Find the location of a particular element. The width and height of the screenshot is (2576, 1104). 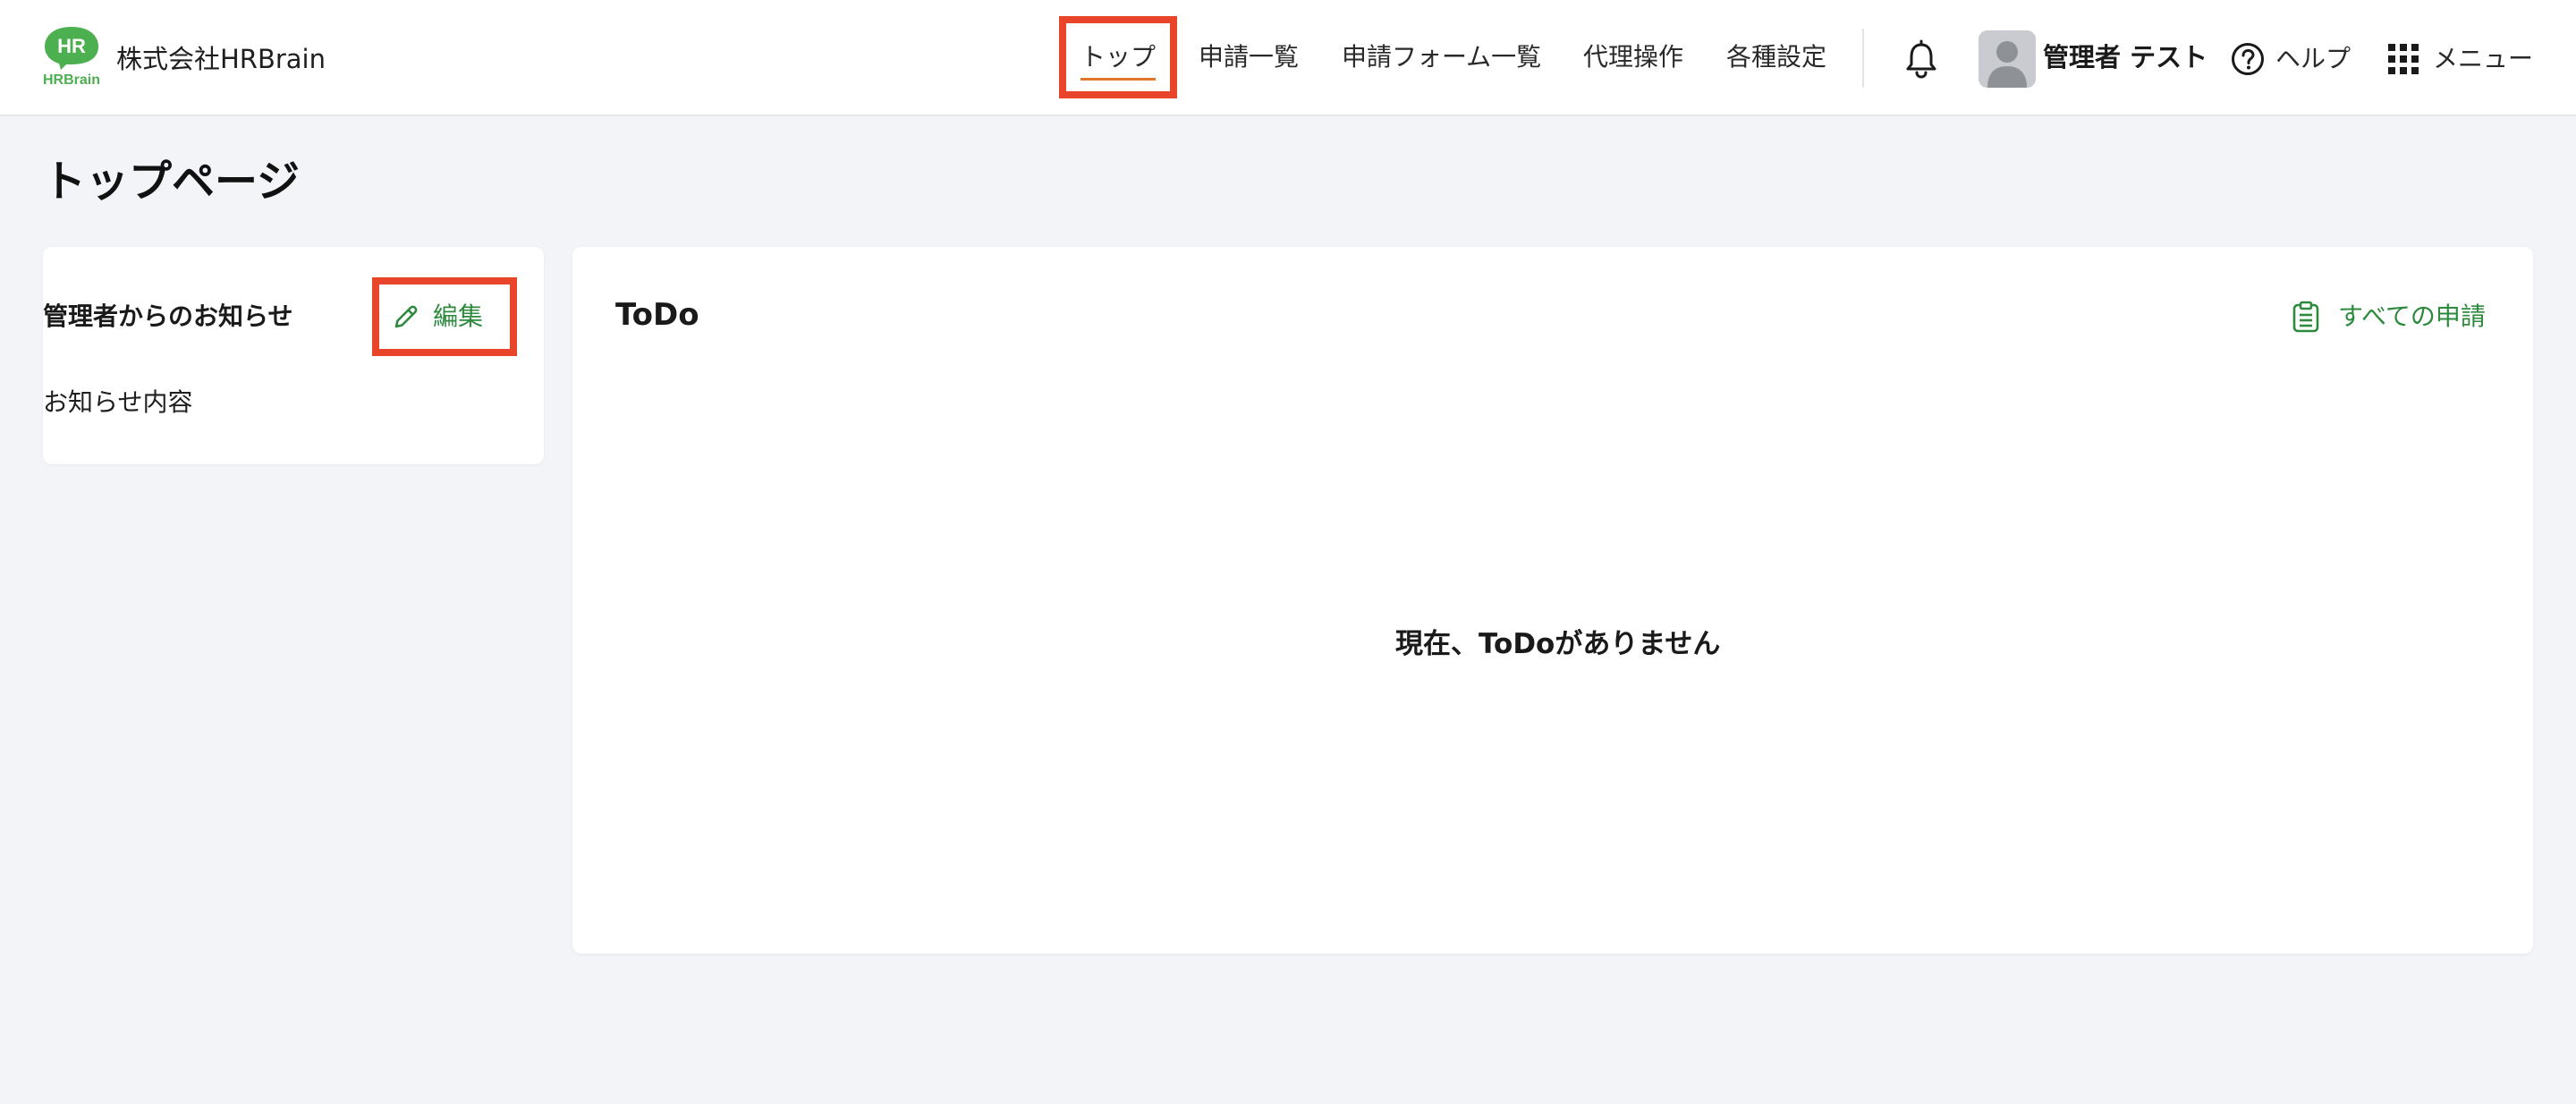

todo-title: ToDo is located at coordinates (657, 315).